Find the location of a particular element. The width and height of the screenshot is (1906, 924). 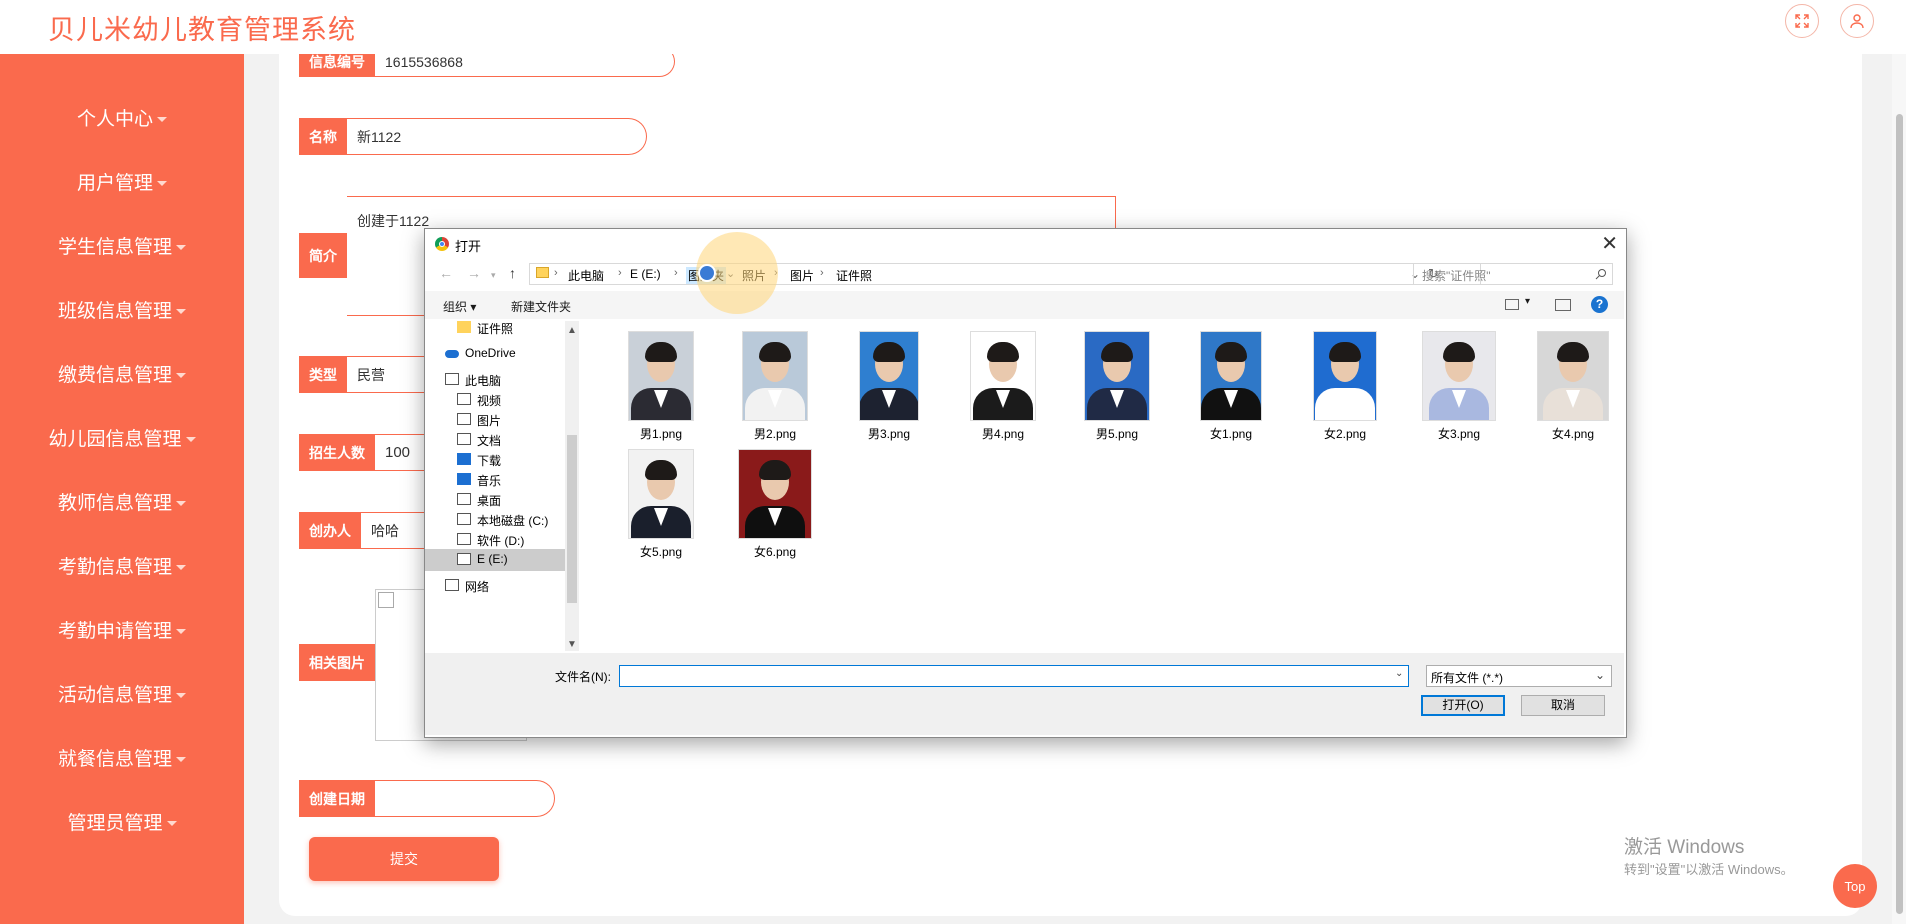

submit-button: 提交 is located at coordinates (404, 859).